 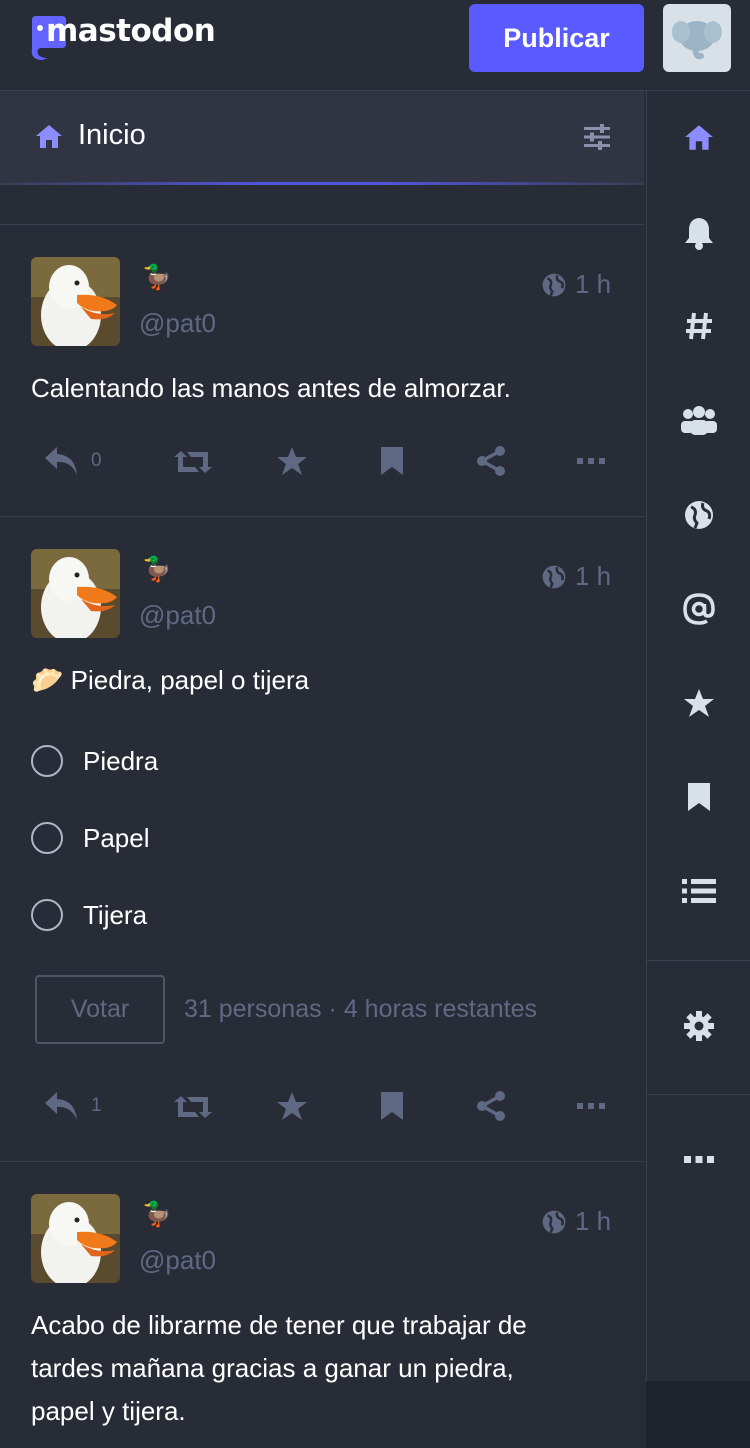 I want to click on gear-icon, so click(x=699, y=1026).